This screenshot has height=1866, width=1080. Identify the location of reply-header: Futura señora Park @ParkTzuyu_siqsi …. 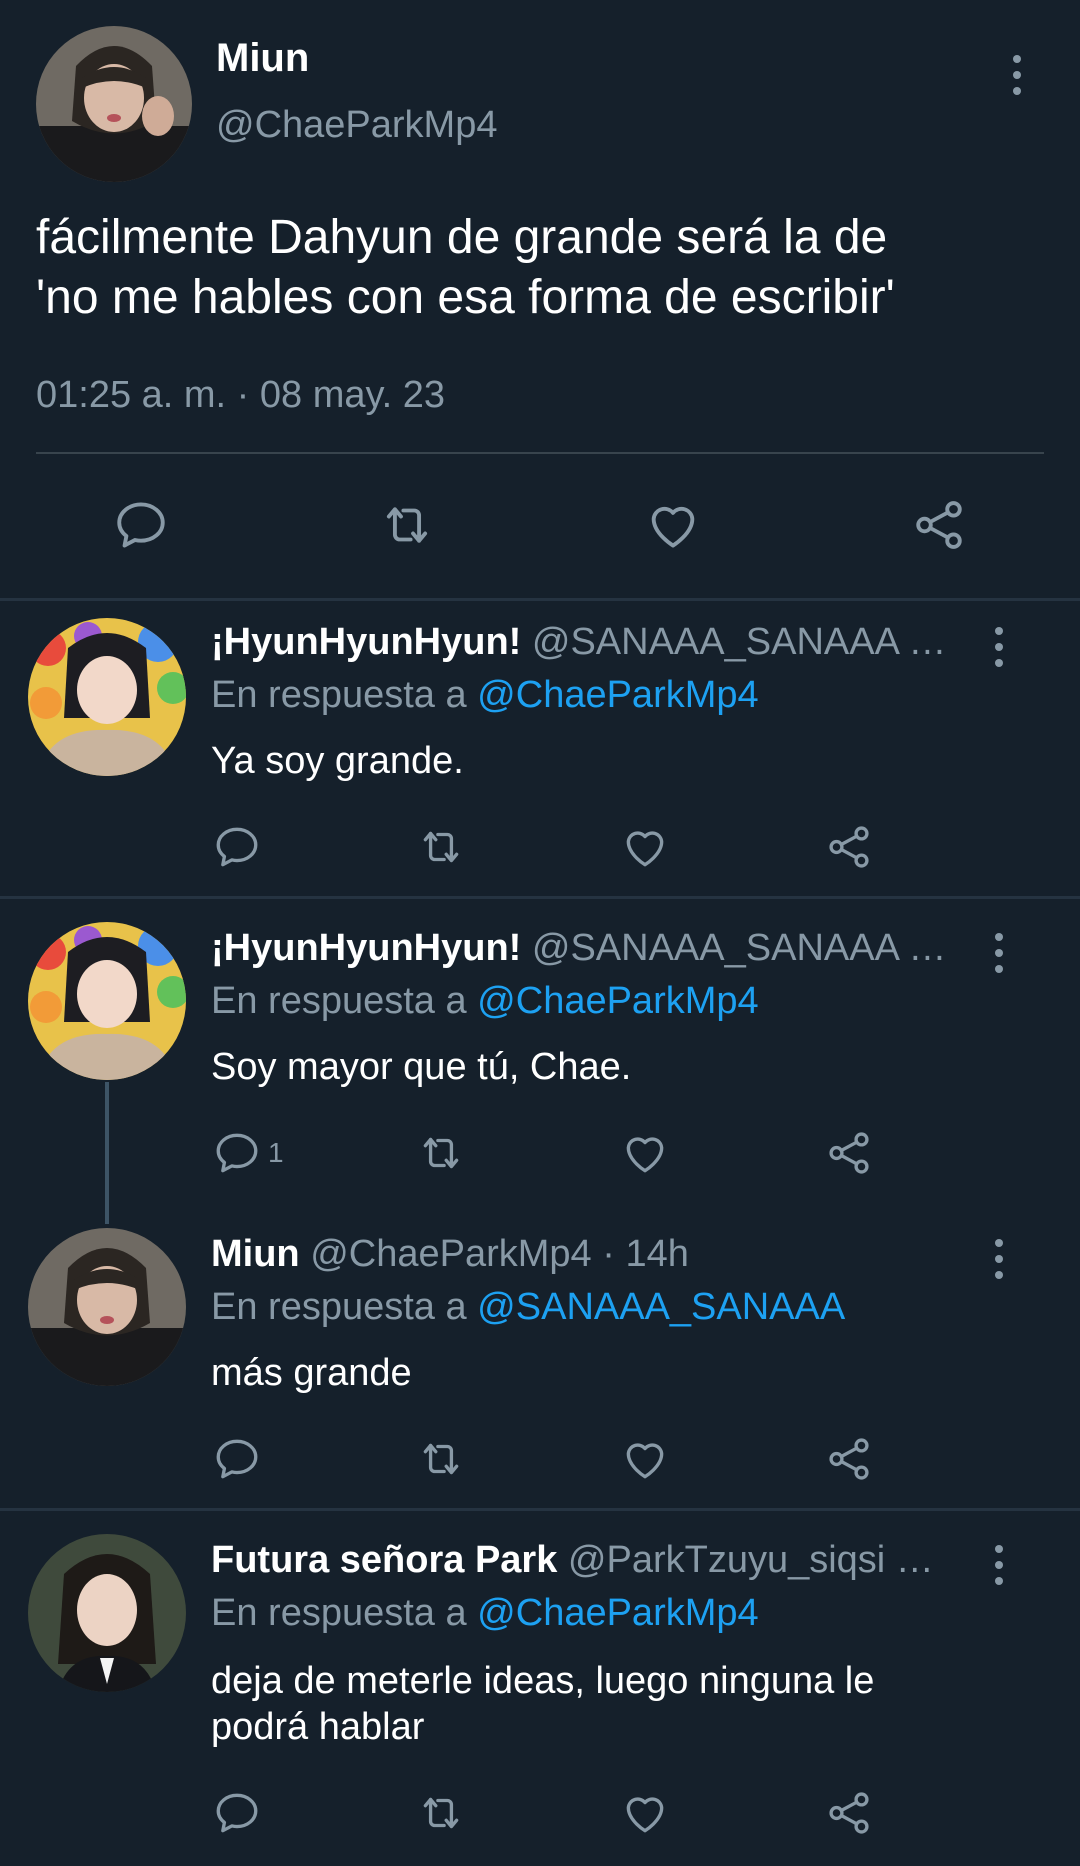
(572, 1560).